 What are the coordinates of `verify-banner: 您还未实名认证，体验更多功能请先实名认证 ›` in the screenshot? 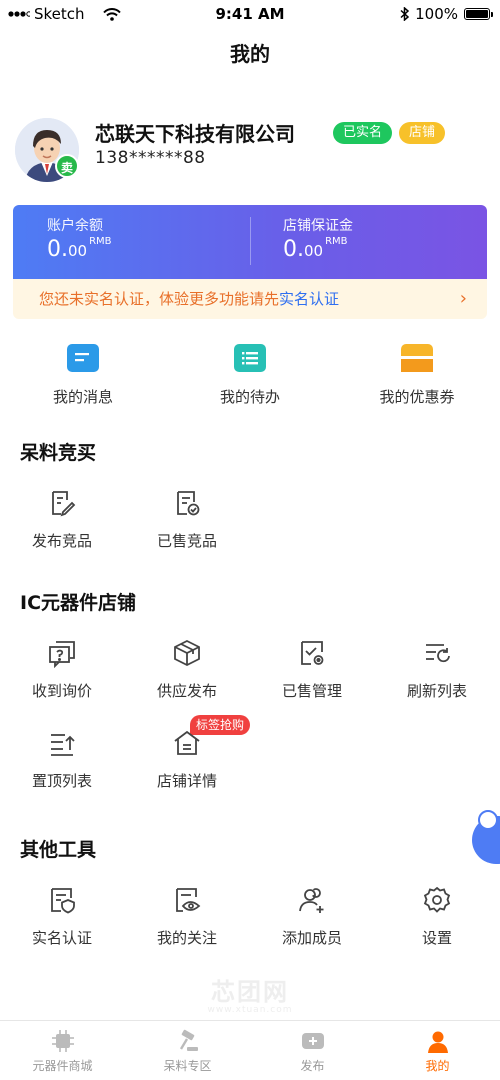 It's located at (250, 299).